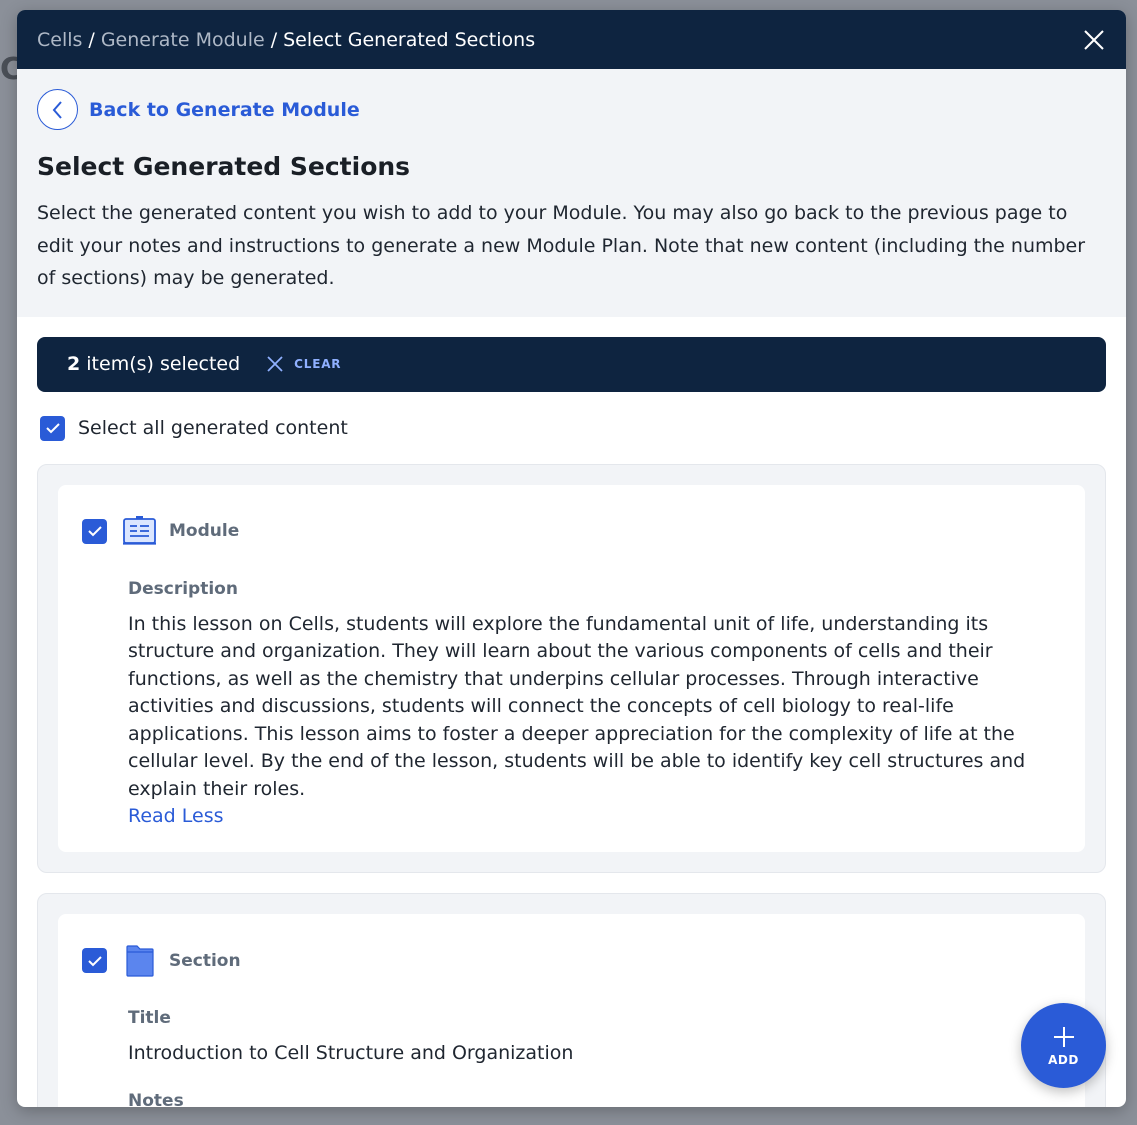  I want to click on breadcrumb-generate-module: Generate Module, so click(183, 40).